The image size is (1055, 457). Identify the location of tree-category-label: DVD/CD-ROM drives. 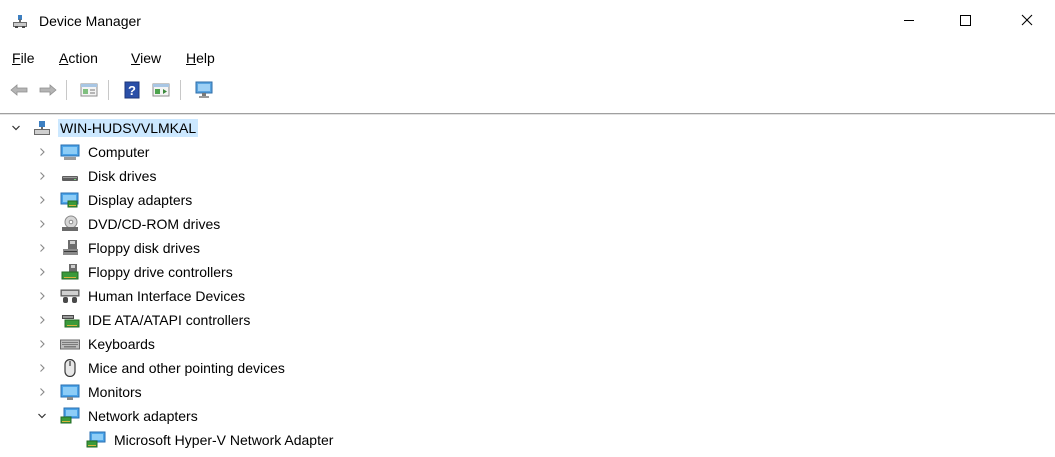
(154, 224).